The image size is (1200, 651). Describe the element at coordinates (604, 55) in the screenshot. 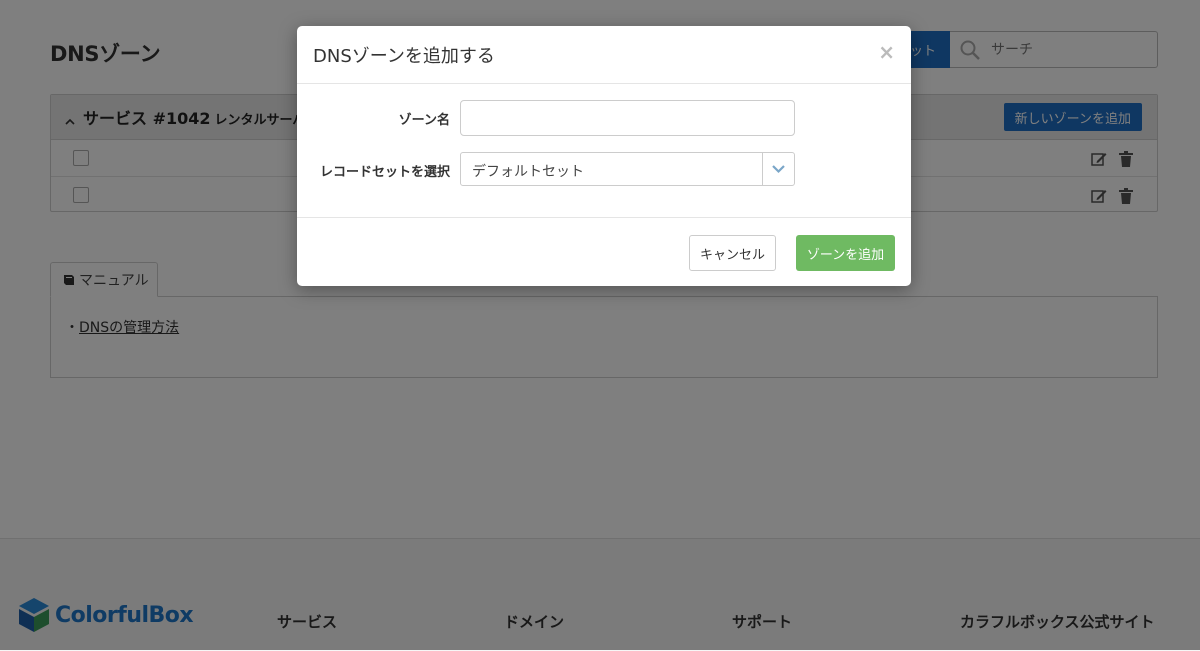

I see `modal-header: DNSゾーンを追加する ×` at that location.